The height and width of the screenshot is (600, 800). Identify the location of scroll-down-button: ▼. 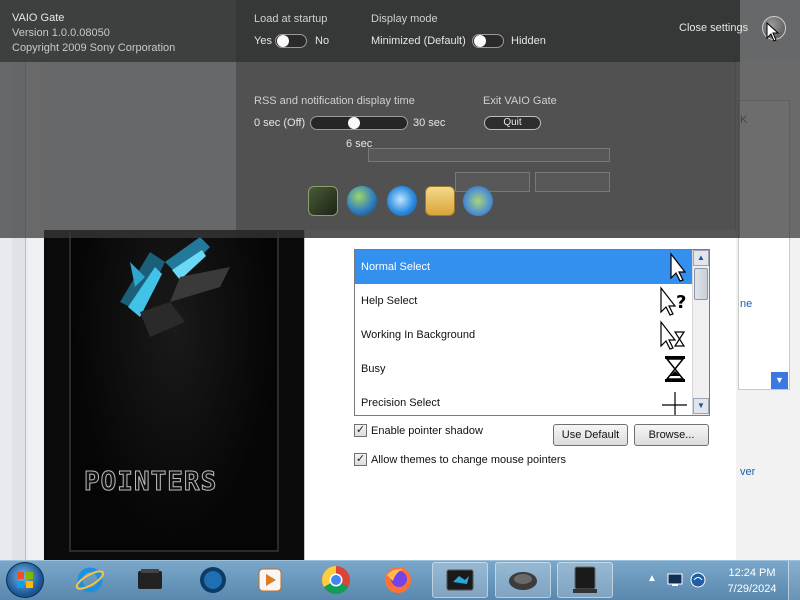
(701, 406).